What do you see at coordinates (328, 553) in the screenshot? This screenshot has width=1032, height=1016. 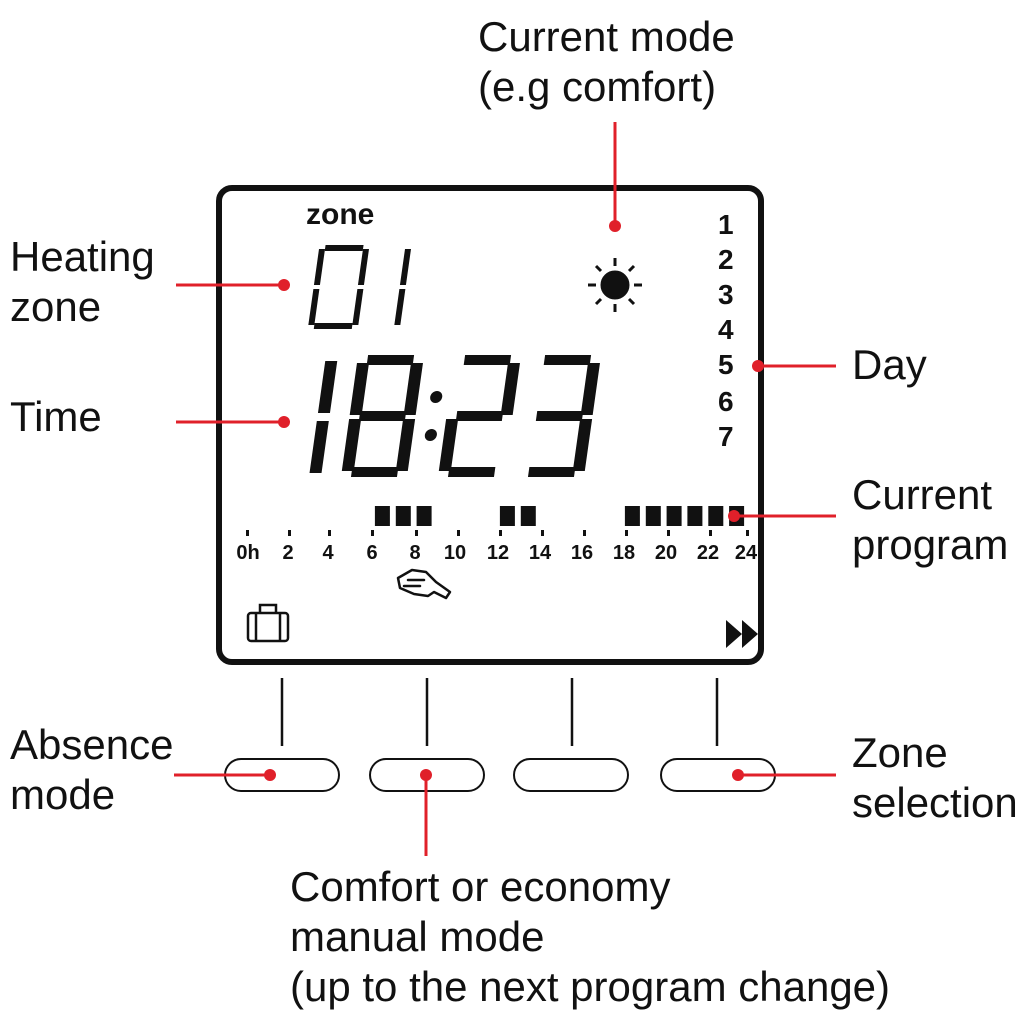 I see `hour-label: 4` at bounding box center [328, 553].